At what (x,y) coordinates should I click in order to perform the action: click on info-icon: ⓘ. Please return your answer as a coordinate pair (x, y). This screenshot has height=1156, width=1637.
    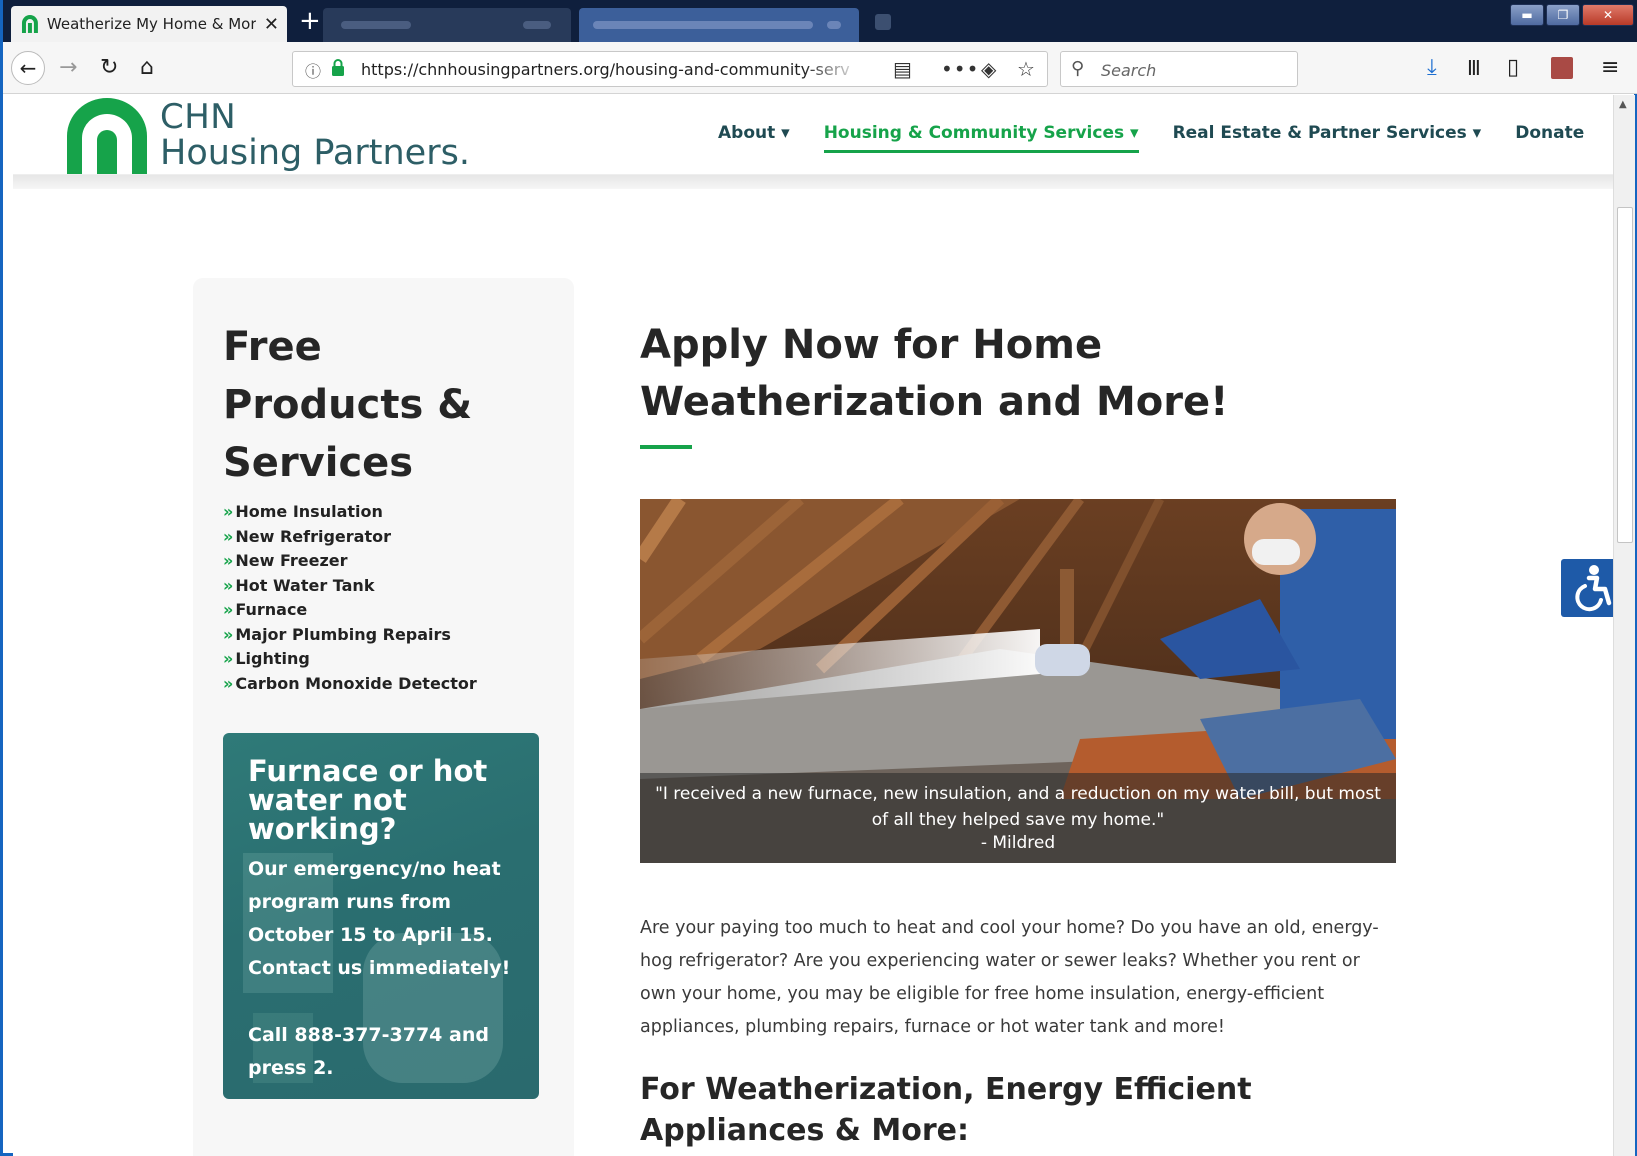
    Looking at the image, I should click on (313, 70).